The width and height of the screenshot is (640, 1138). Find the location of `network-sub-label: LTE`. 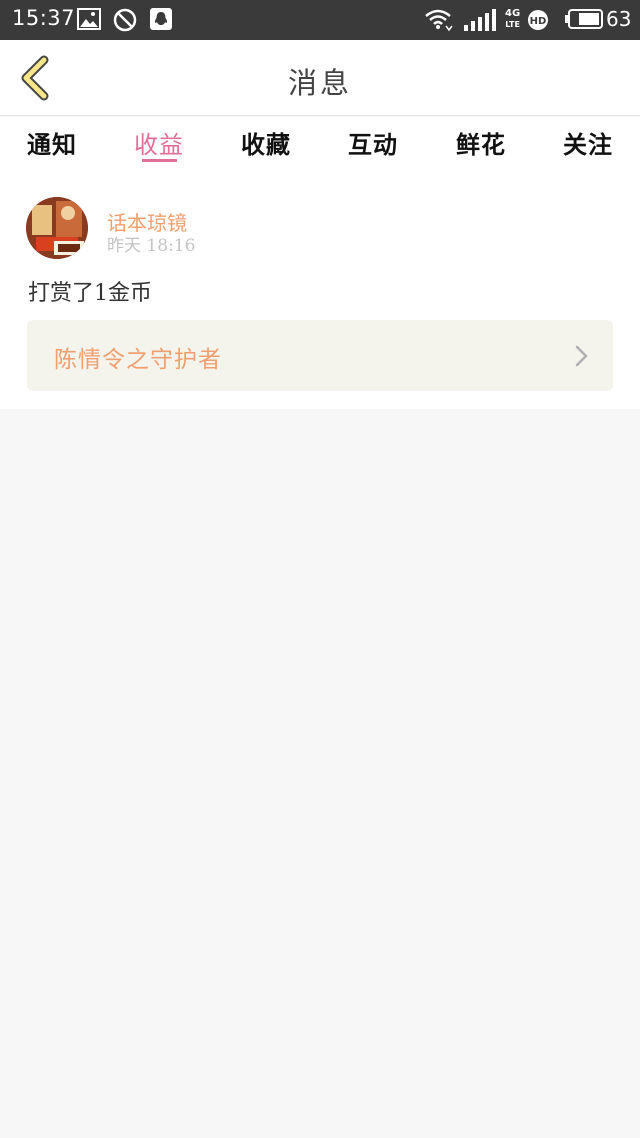

network-sub-label: LTE is located at coordinates (512, 24).